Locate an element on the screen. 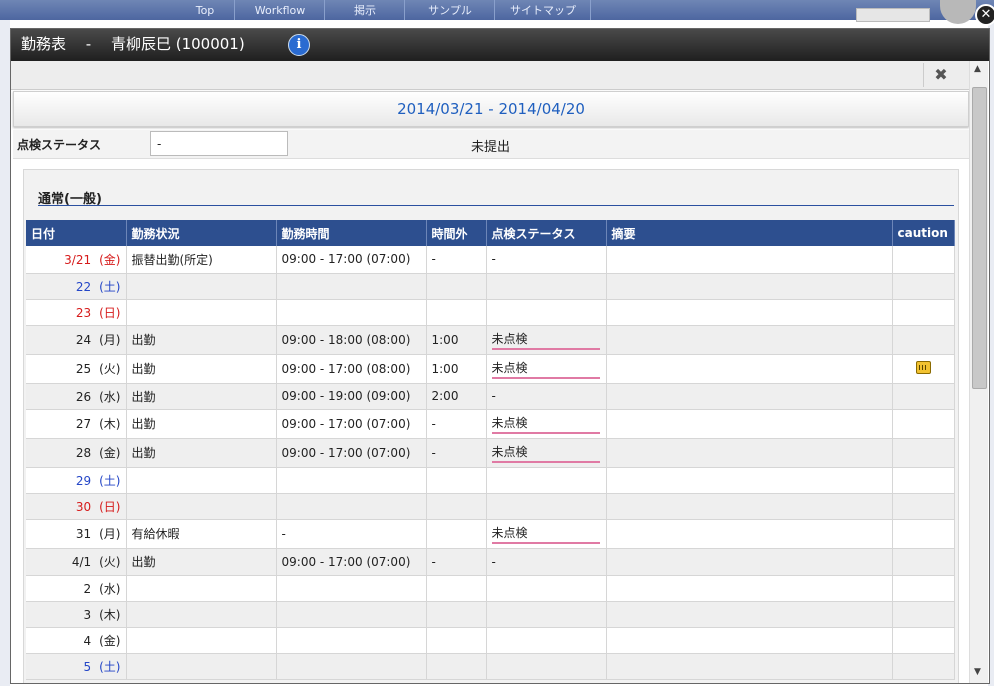 This screenshot has width=994, height=686. cell-date: 5 (土) is located at coordinates (76, 666).